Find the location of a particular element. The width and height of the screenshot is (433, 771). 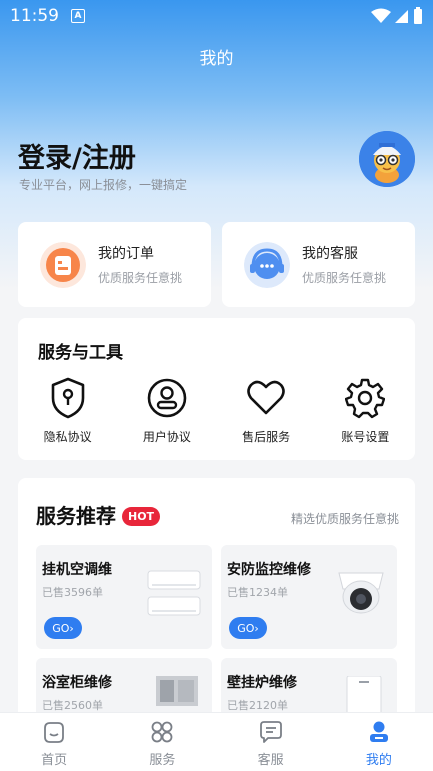

privacy-policy-item: 隐私协议 is located at coordinates (67, 410).